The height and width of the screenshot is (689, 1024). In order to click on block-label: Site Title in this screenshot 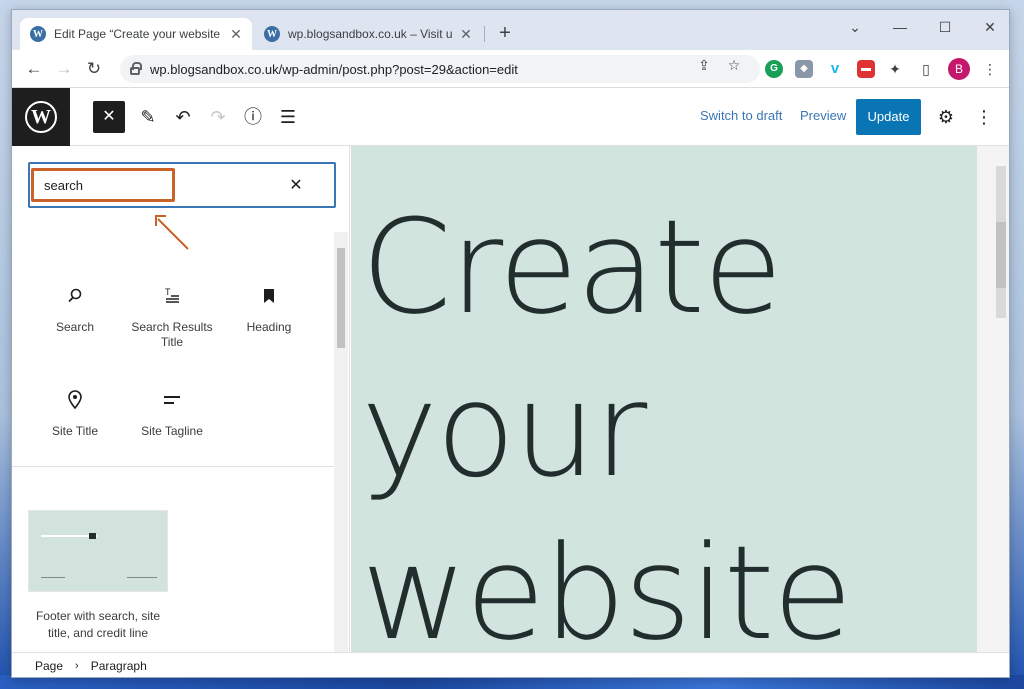, I will do `click(75, 431)`.